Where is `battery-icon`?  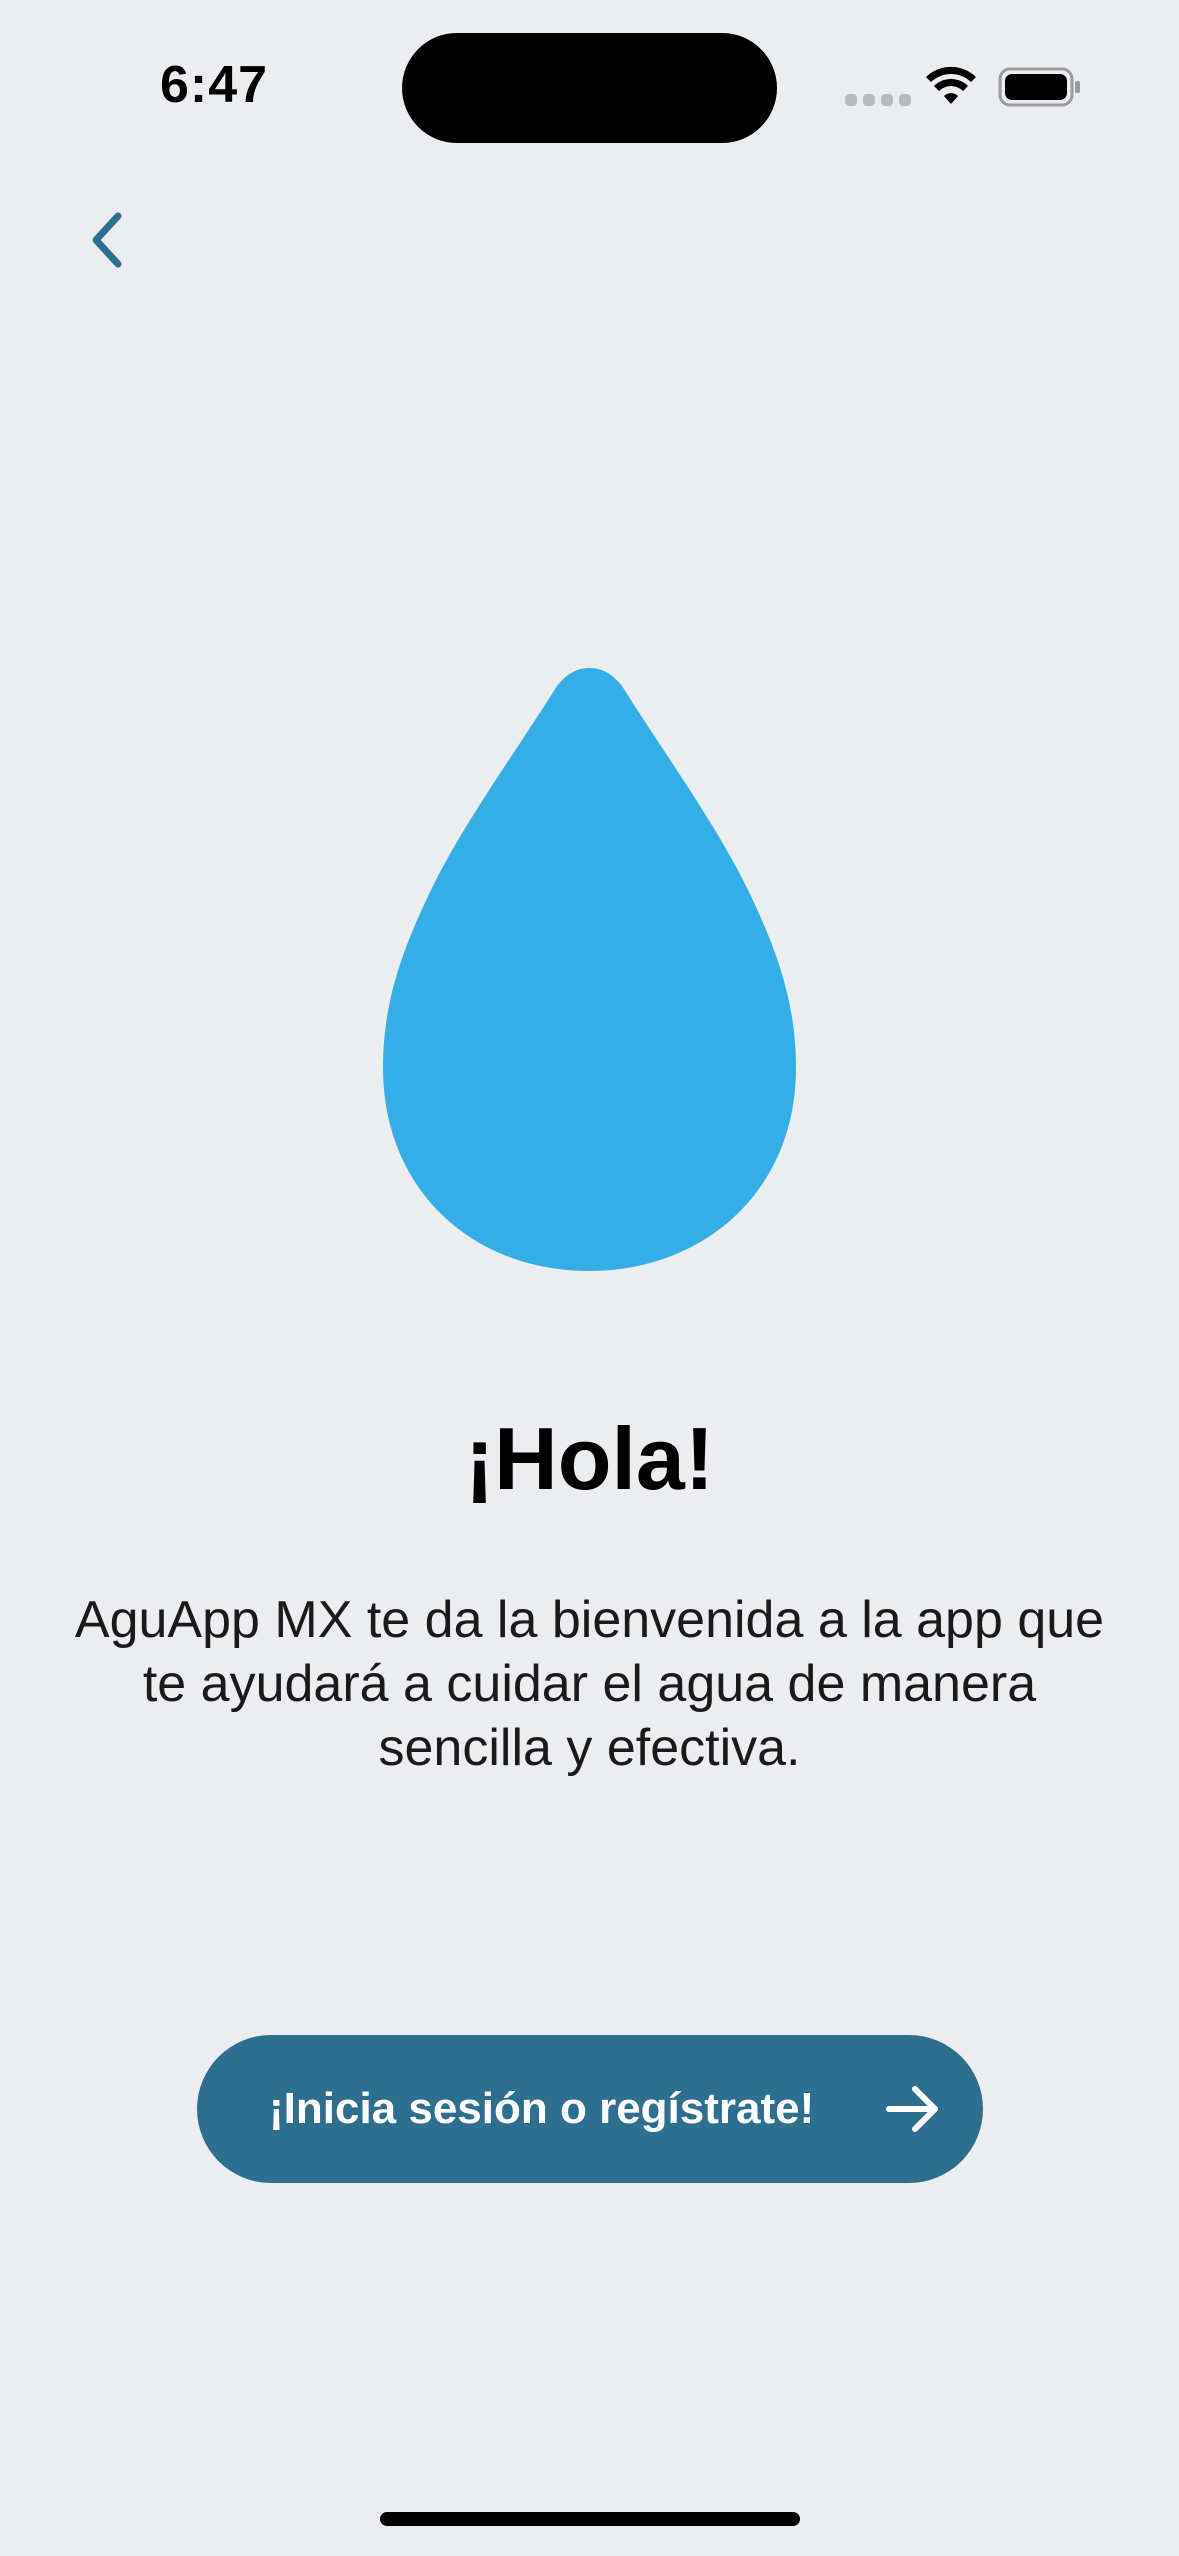 battery-icon is located at coordinates (1039, 87).